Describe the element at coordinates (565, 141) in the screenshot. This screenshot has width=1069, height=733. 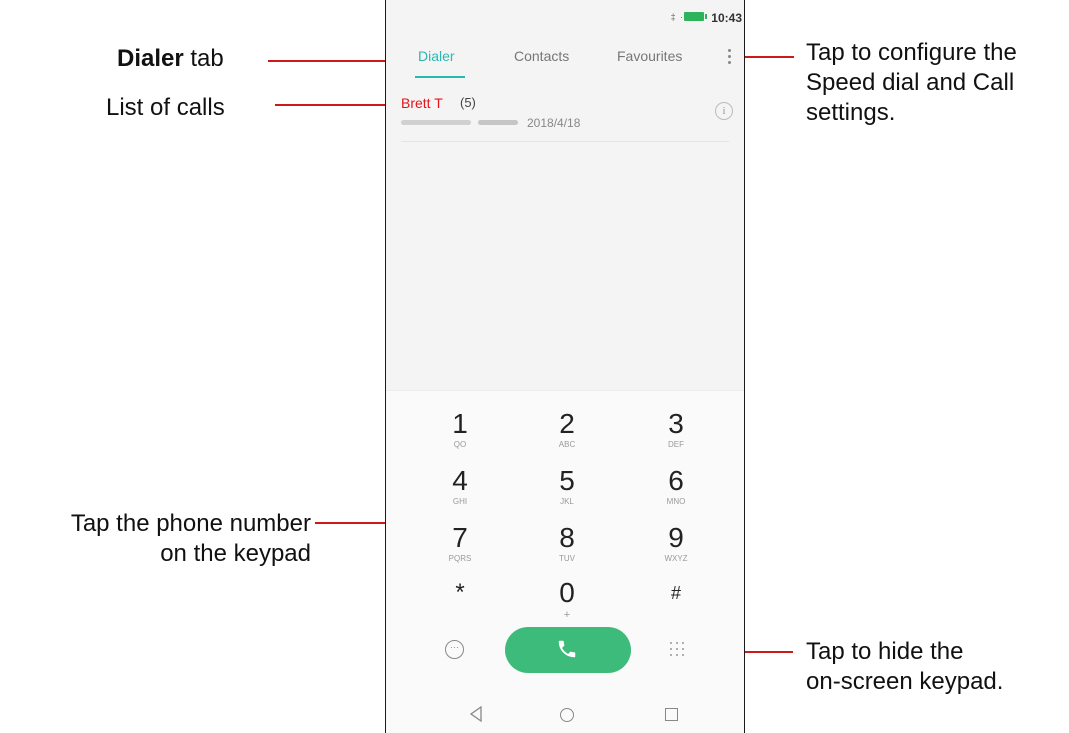
I see `list-divider` at that location.